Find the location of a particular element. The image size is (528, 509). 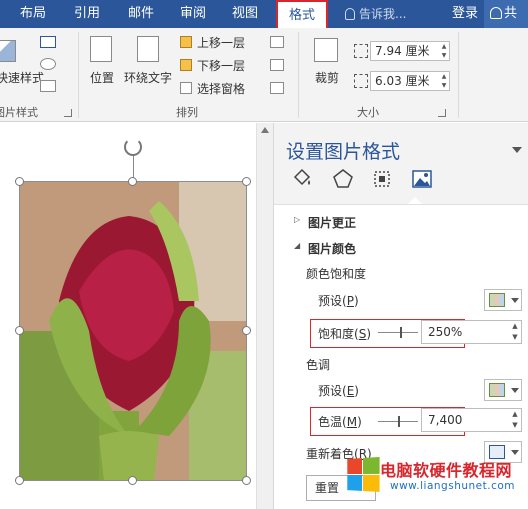

tone-presets-grid-icon is located at coordinates (497, 390).